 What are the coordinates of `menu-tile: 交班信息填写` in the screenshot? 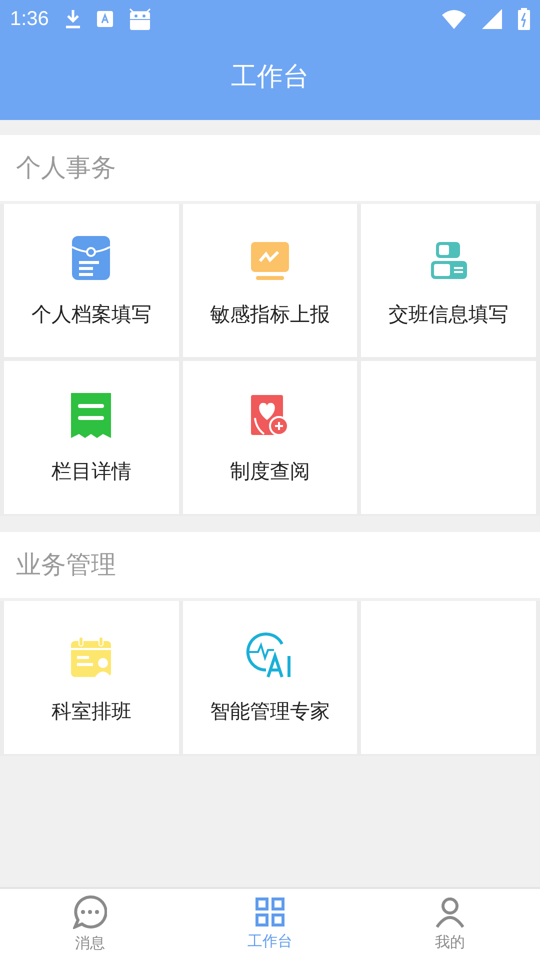 It's located at (448, 280).